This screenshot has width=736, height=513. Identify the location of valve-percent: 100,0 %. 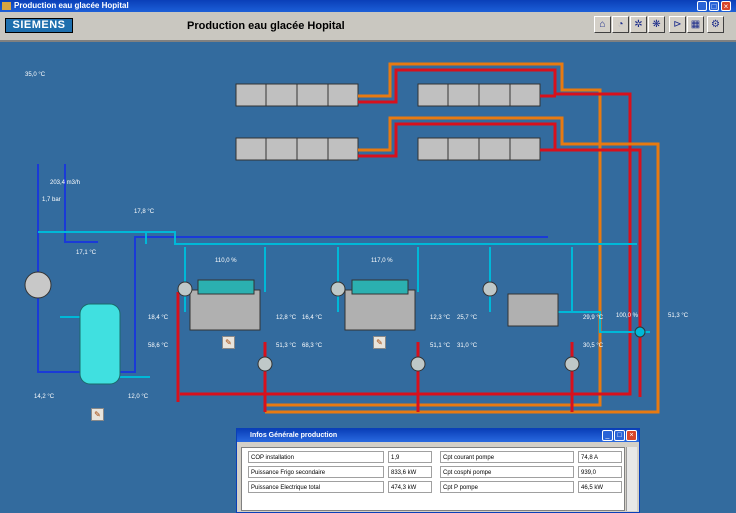
(627, 316).